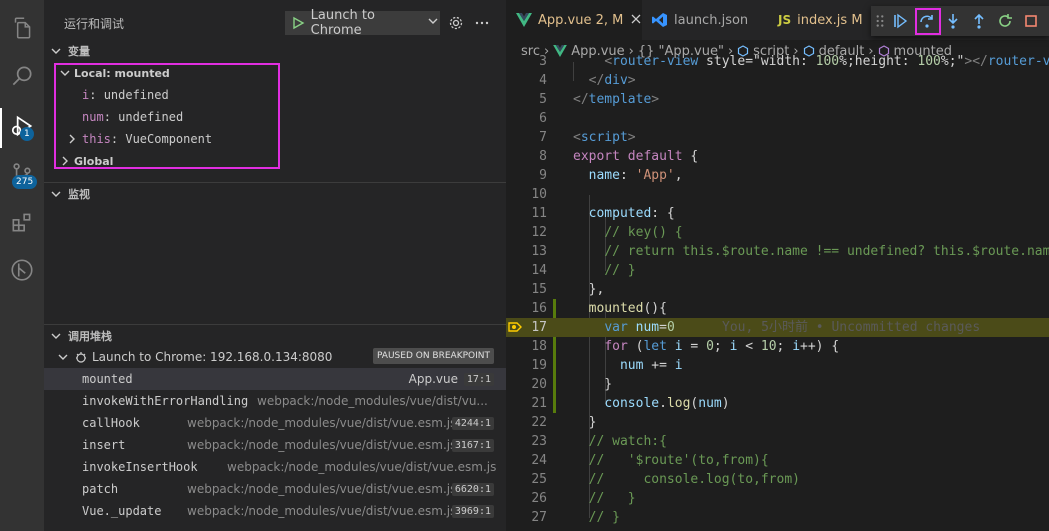 Image resolution: width=1049 pixels, height=531 pixels. What do you see at coordinates (777, 175) in the screenshot?
I see `code-line: 9 name: 'App',` at bounding box center [777, 175].